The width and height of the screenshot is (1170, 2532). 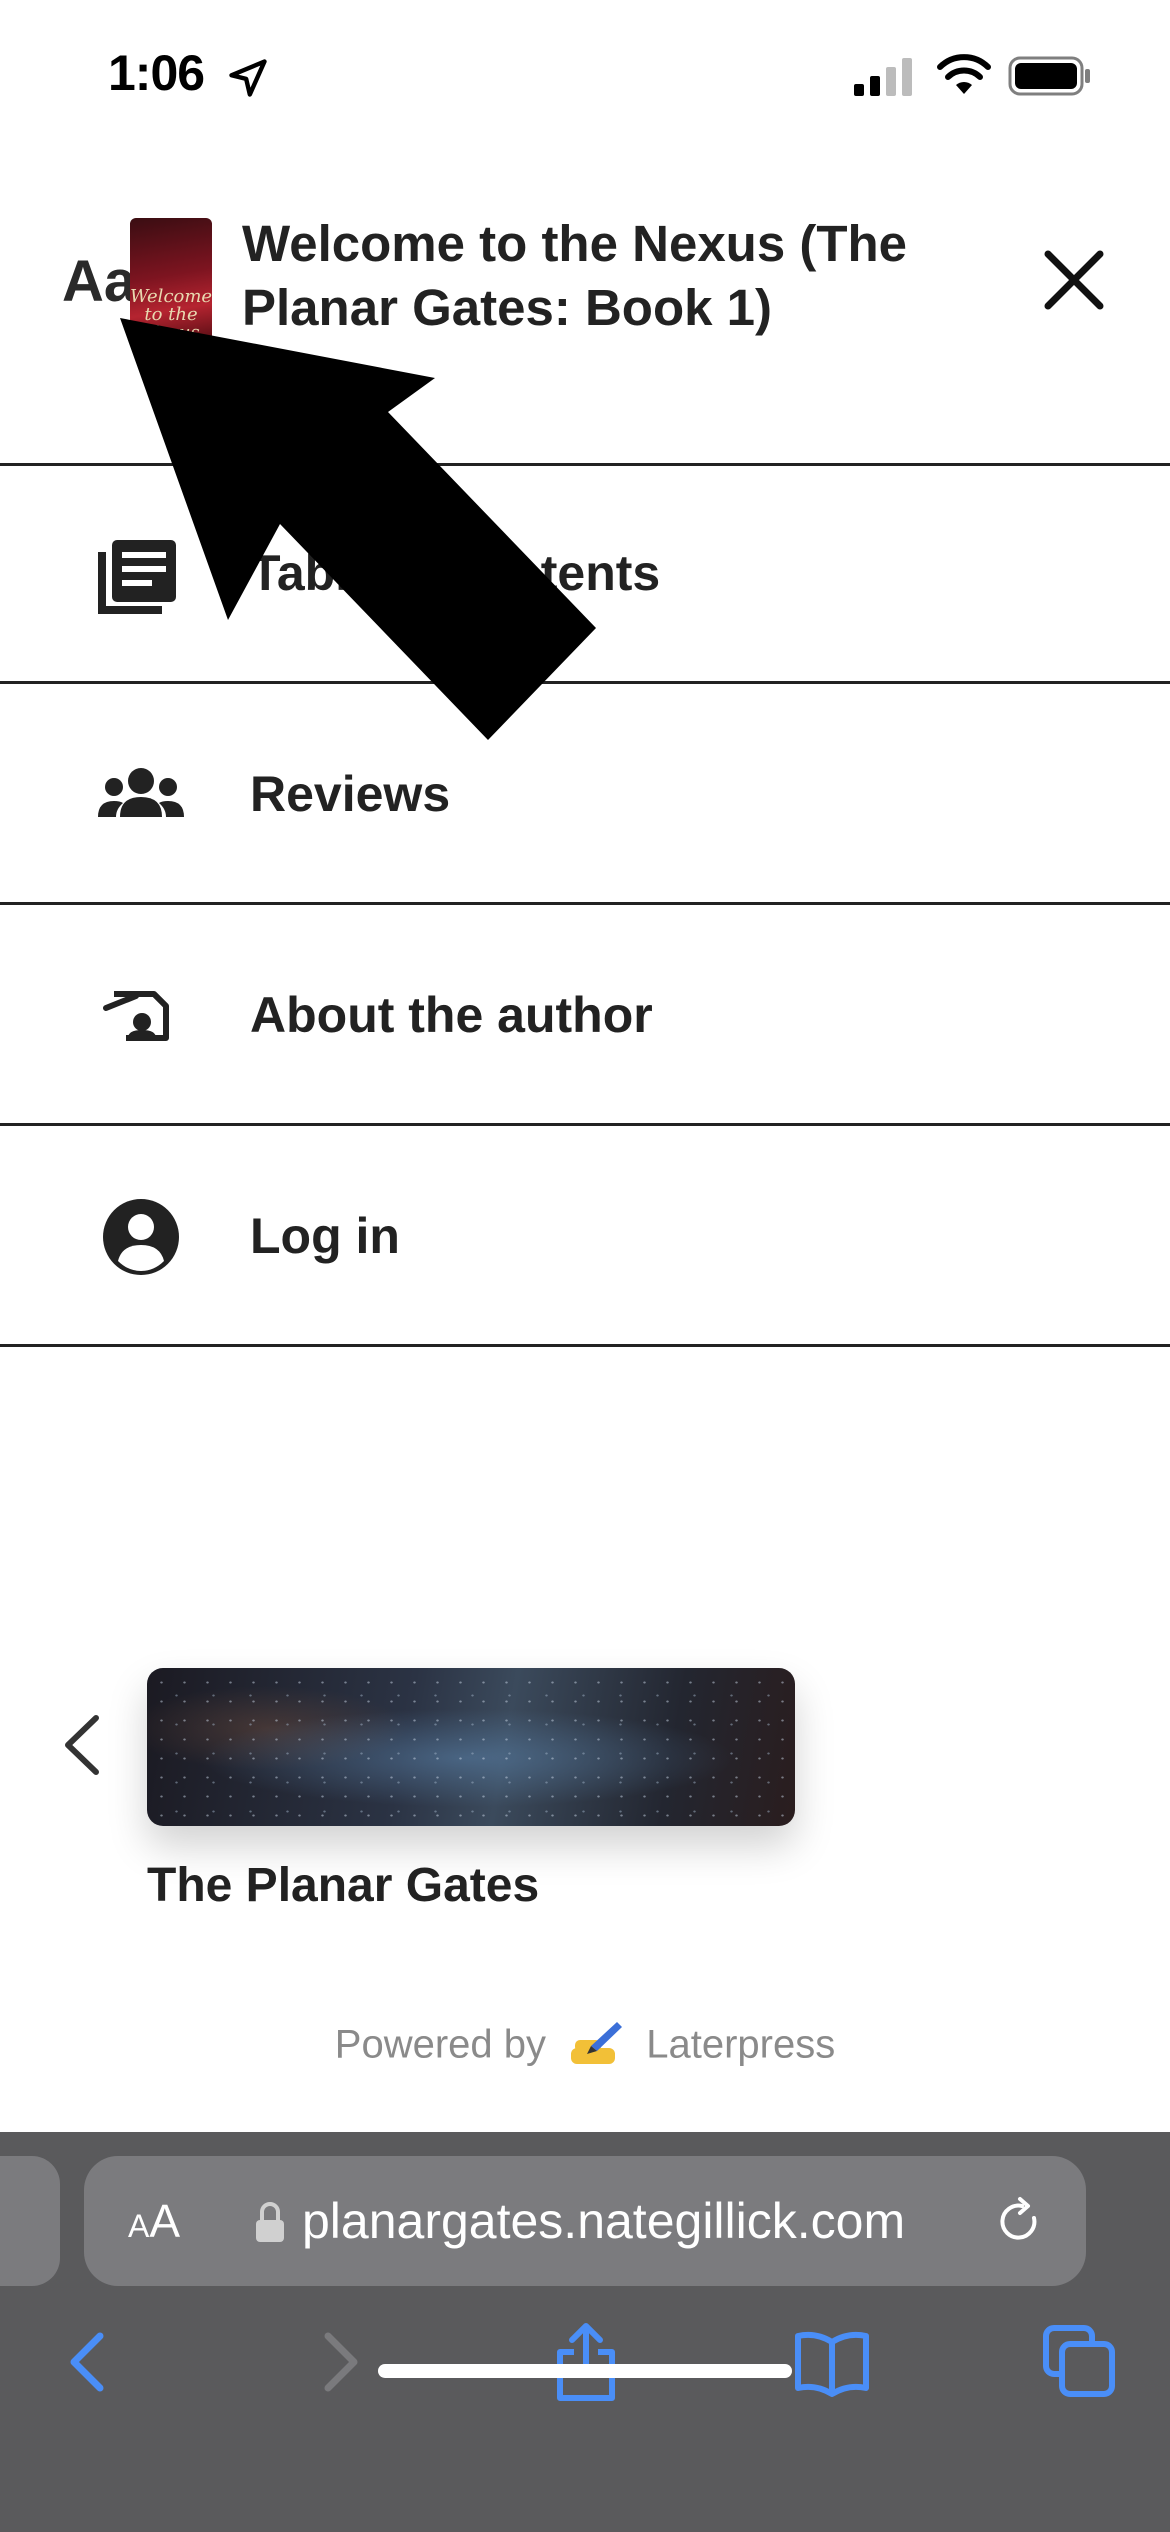 I want to click on back-icon, so click(x=88, y=2362).